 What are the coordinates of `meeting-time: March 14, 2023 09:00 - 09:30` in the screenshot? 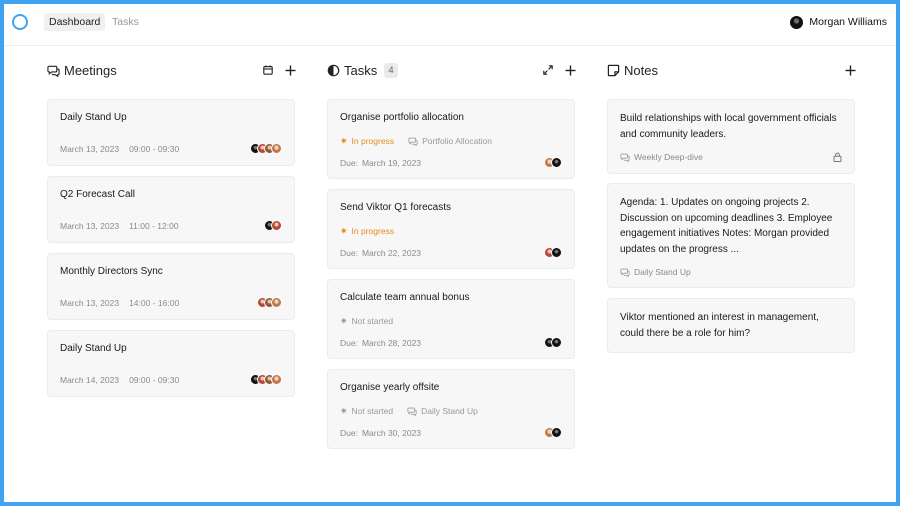 It's located at (119, 380).